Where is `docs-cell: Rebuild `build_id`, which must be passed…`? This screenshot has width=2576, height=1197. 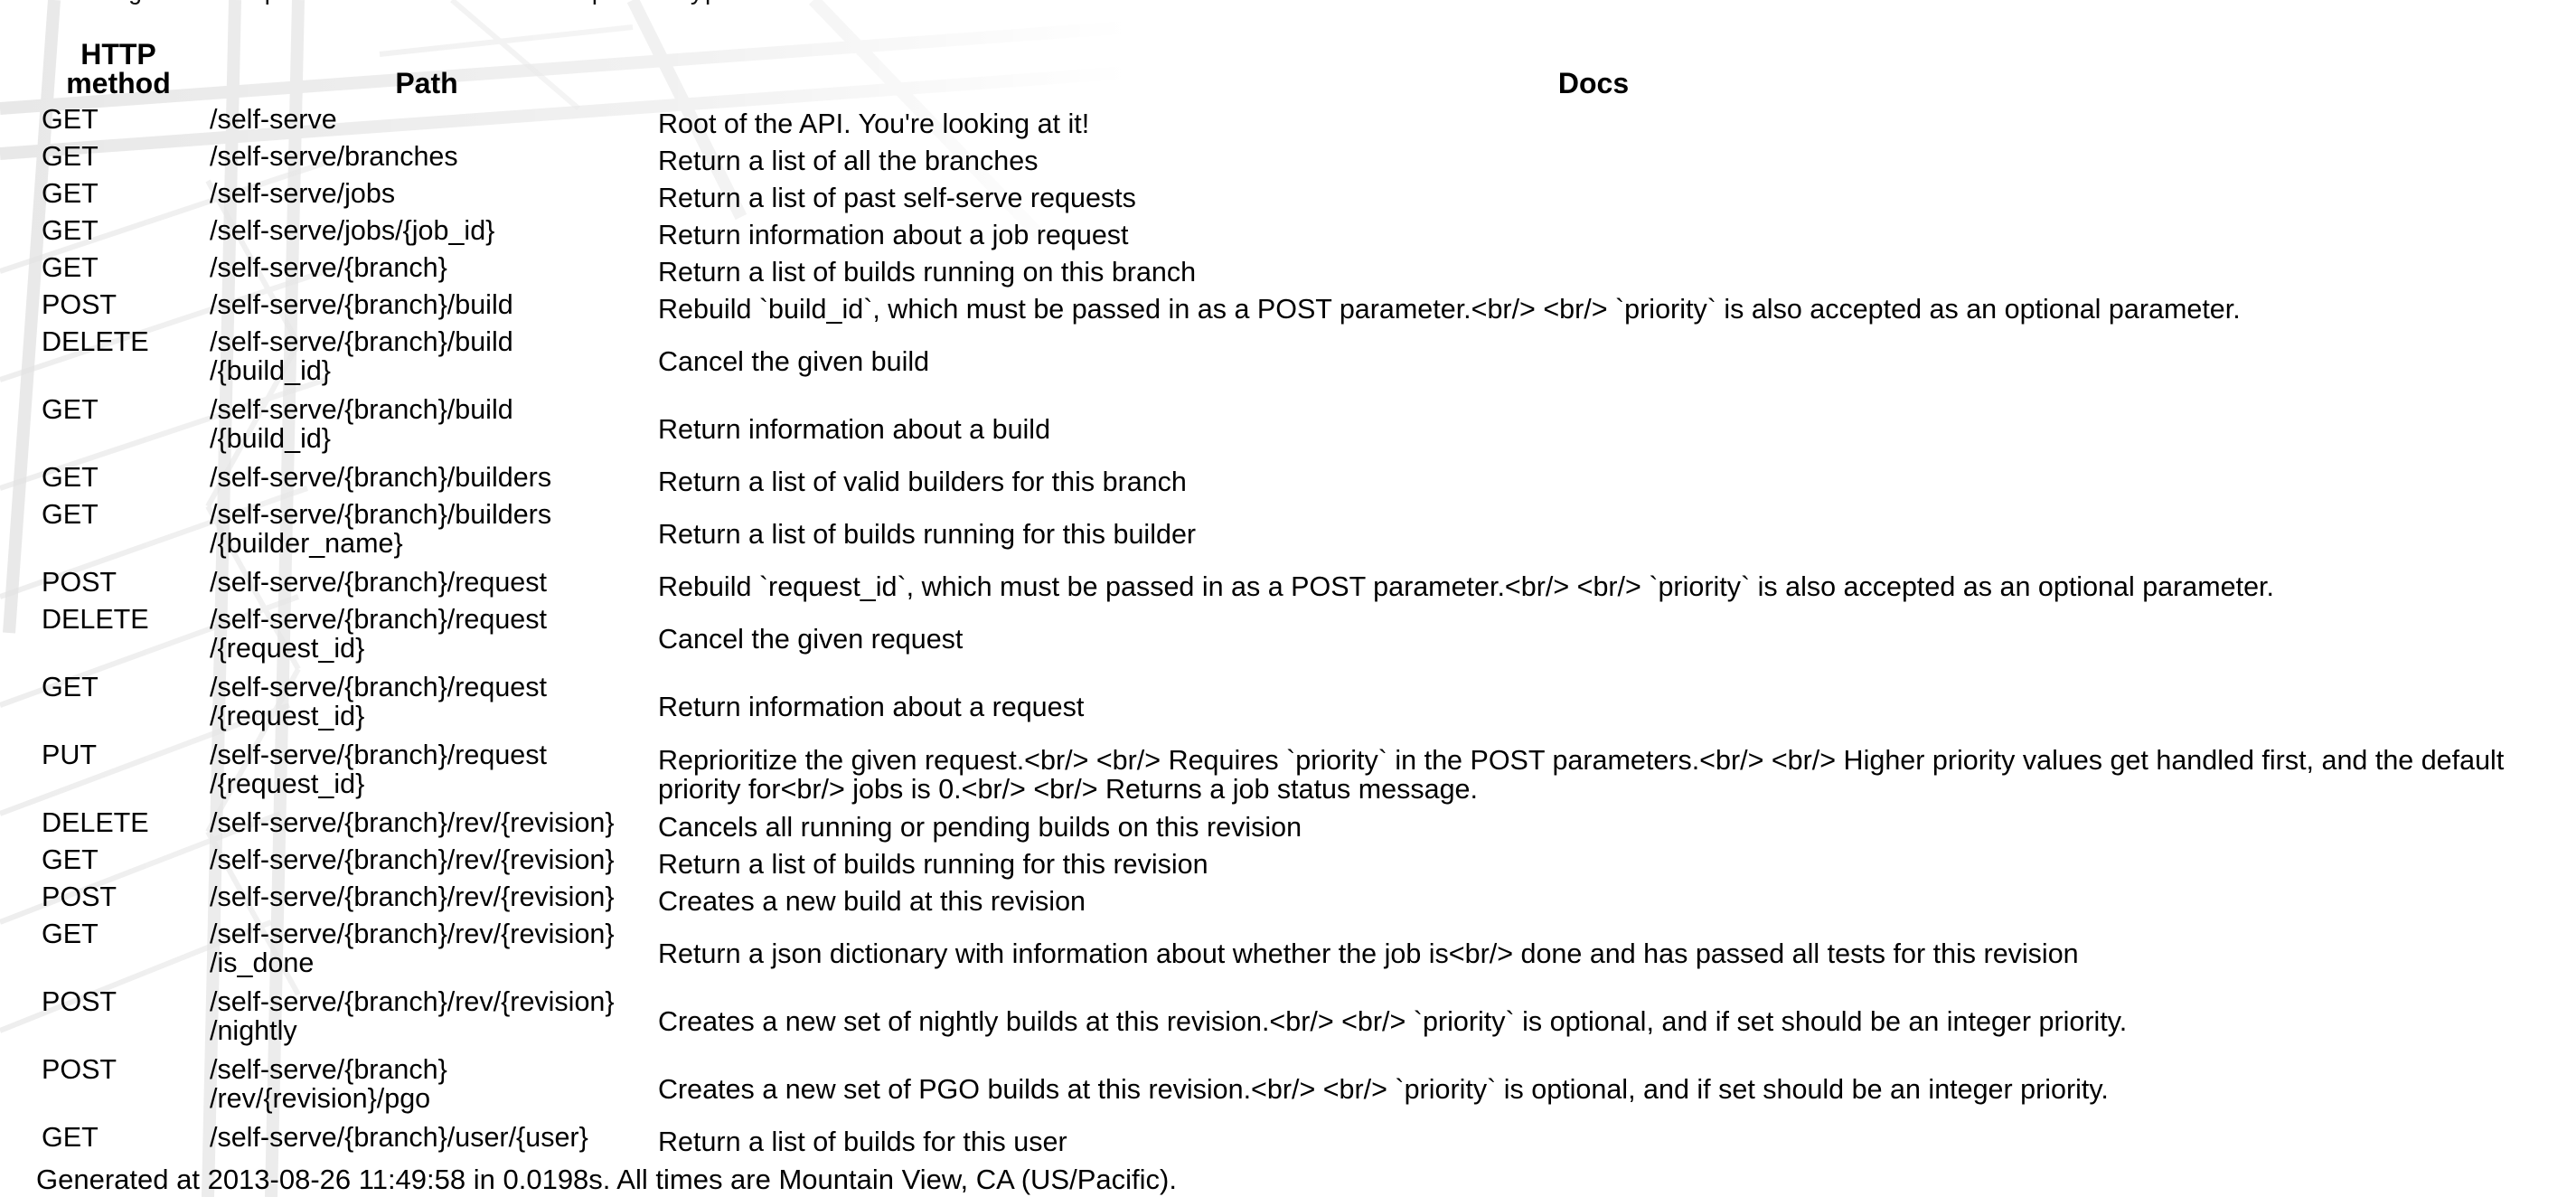 docs-cell: Rebuild `build_id`, which must be passed… is located at coordinates (1450, 309).